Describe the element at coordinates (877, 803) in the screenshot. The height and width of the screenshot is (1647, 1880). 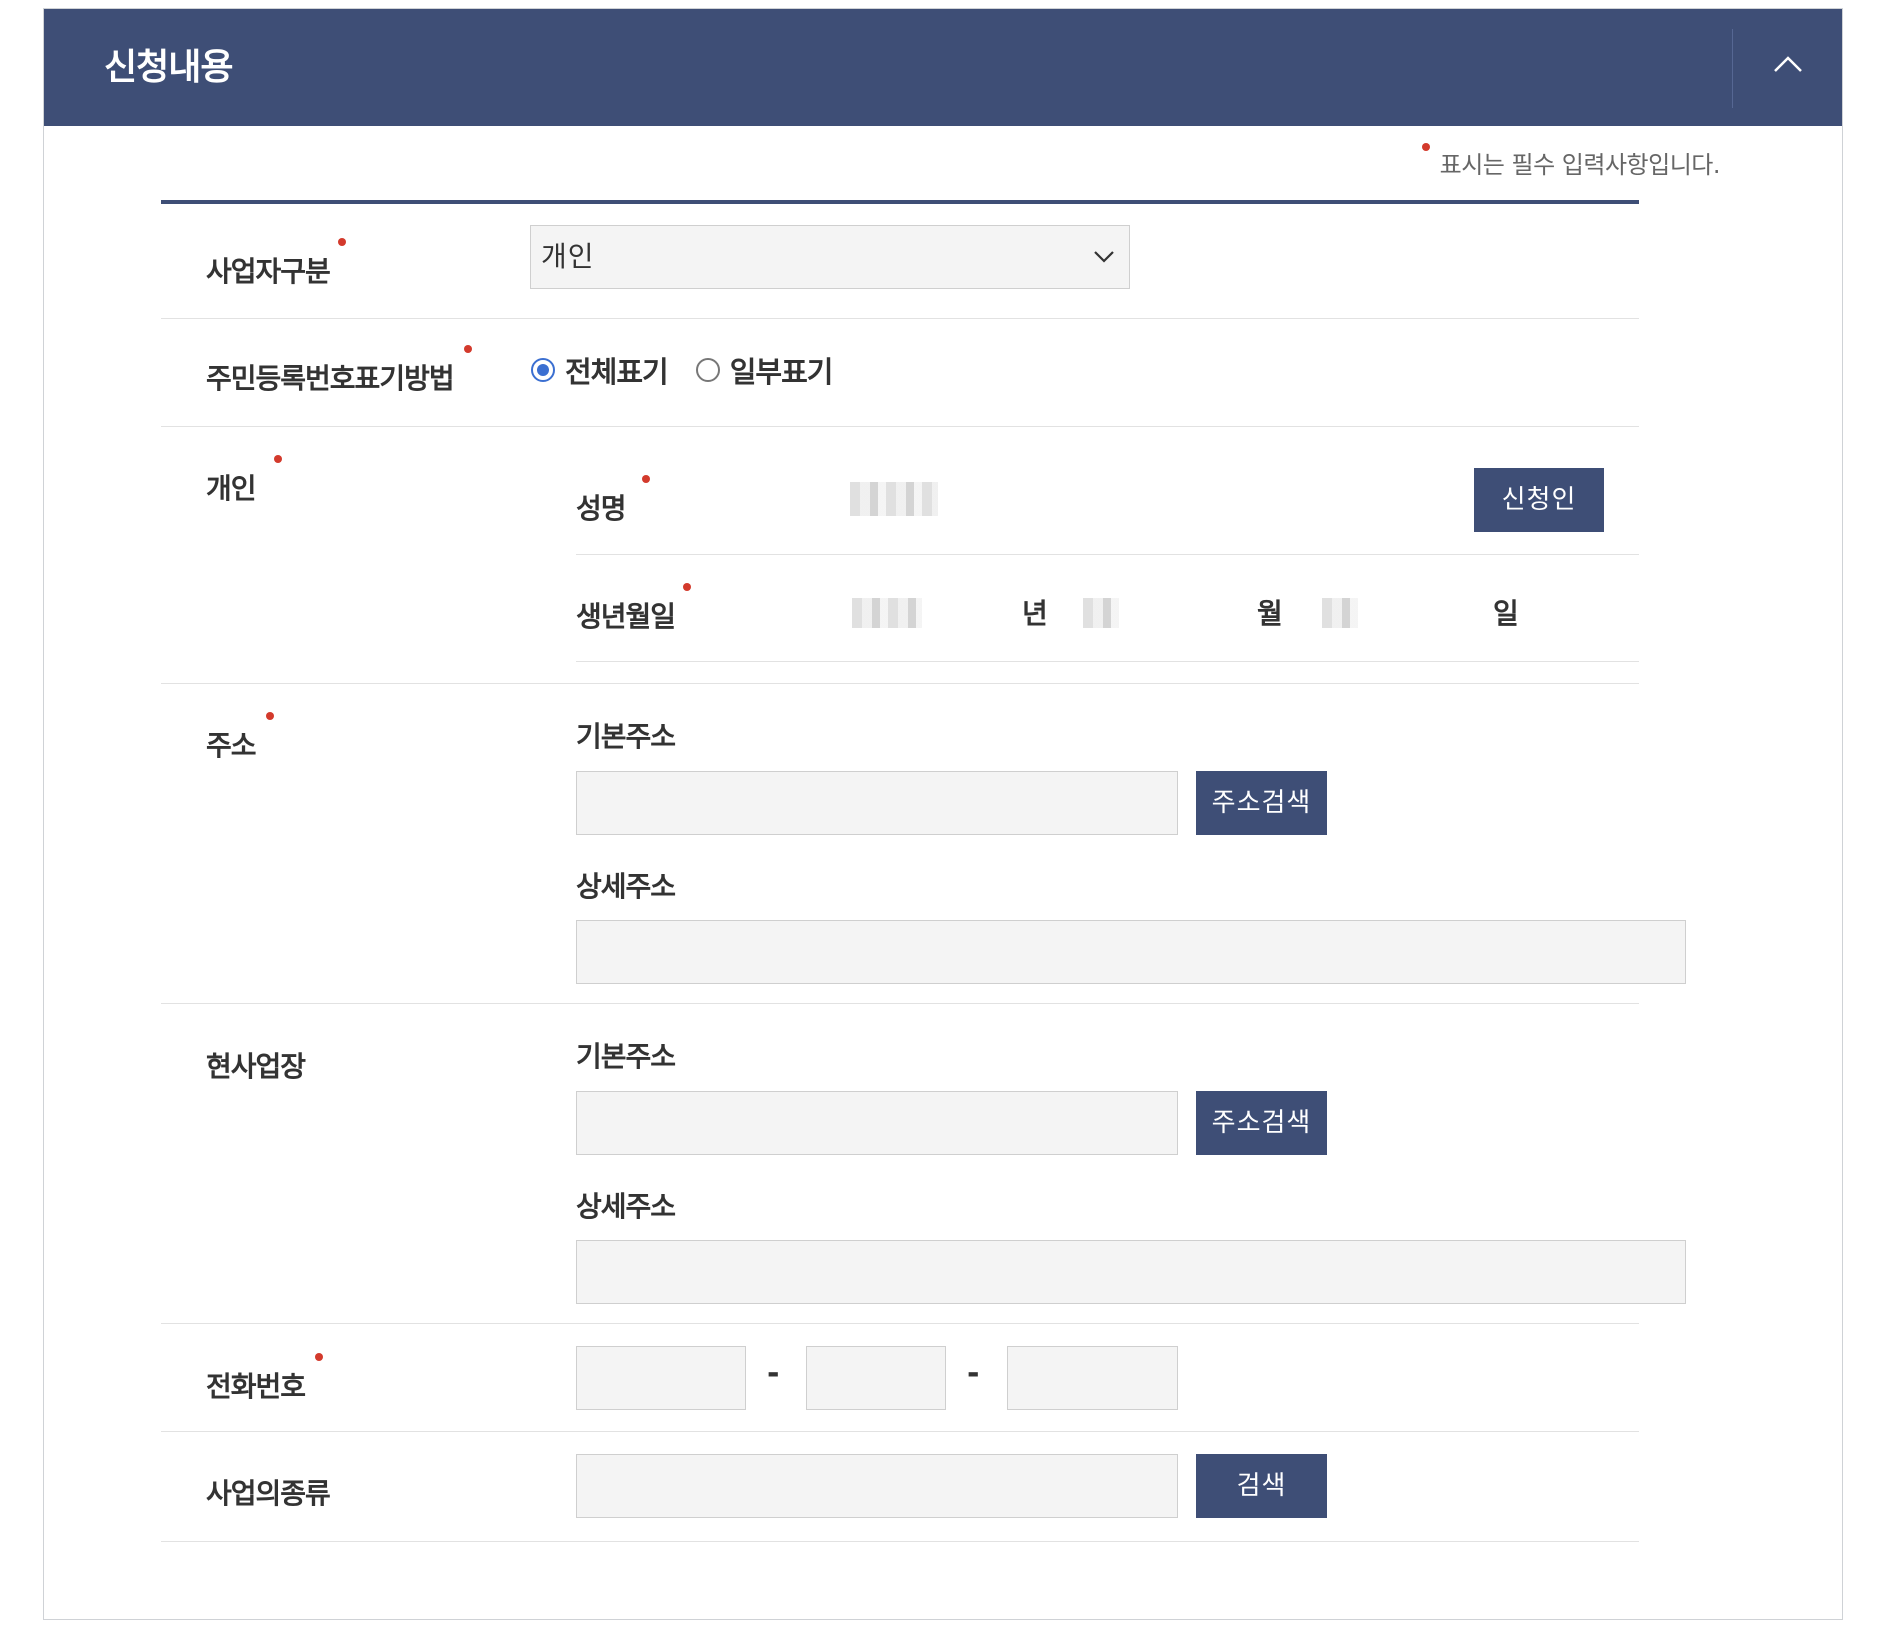
I see `address-basic-input` at that location.